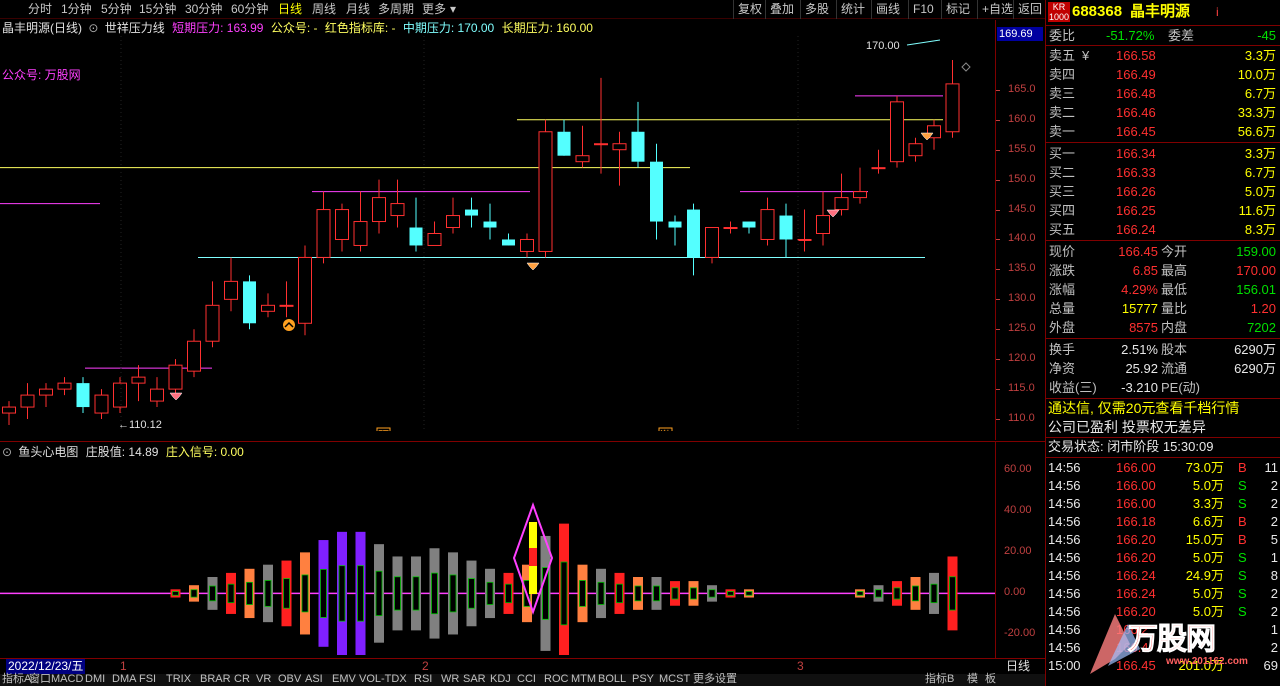 The height and width of the screenshot is (686, 1280). I want to click on sub-indicator-name: 鱼头心电图, so click(48, 452).